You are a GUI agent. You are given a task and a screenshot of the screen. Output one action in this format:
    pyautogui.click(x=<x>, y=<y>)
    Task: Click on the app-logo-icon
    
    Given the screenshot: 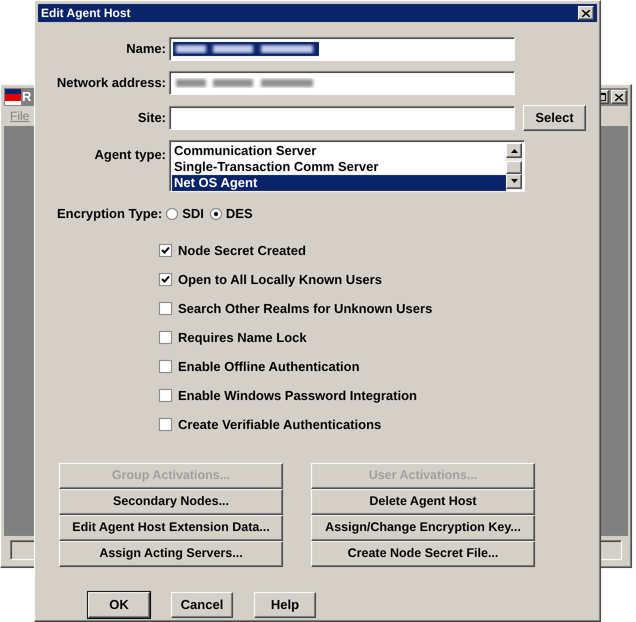 What is the action you would take?
    pyautogui.click(x=13, y=97)
    